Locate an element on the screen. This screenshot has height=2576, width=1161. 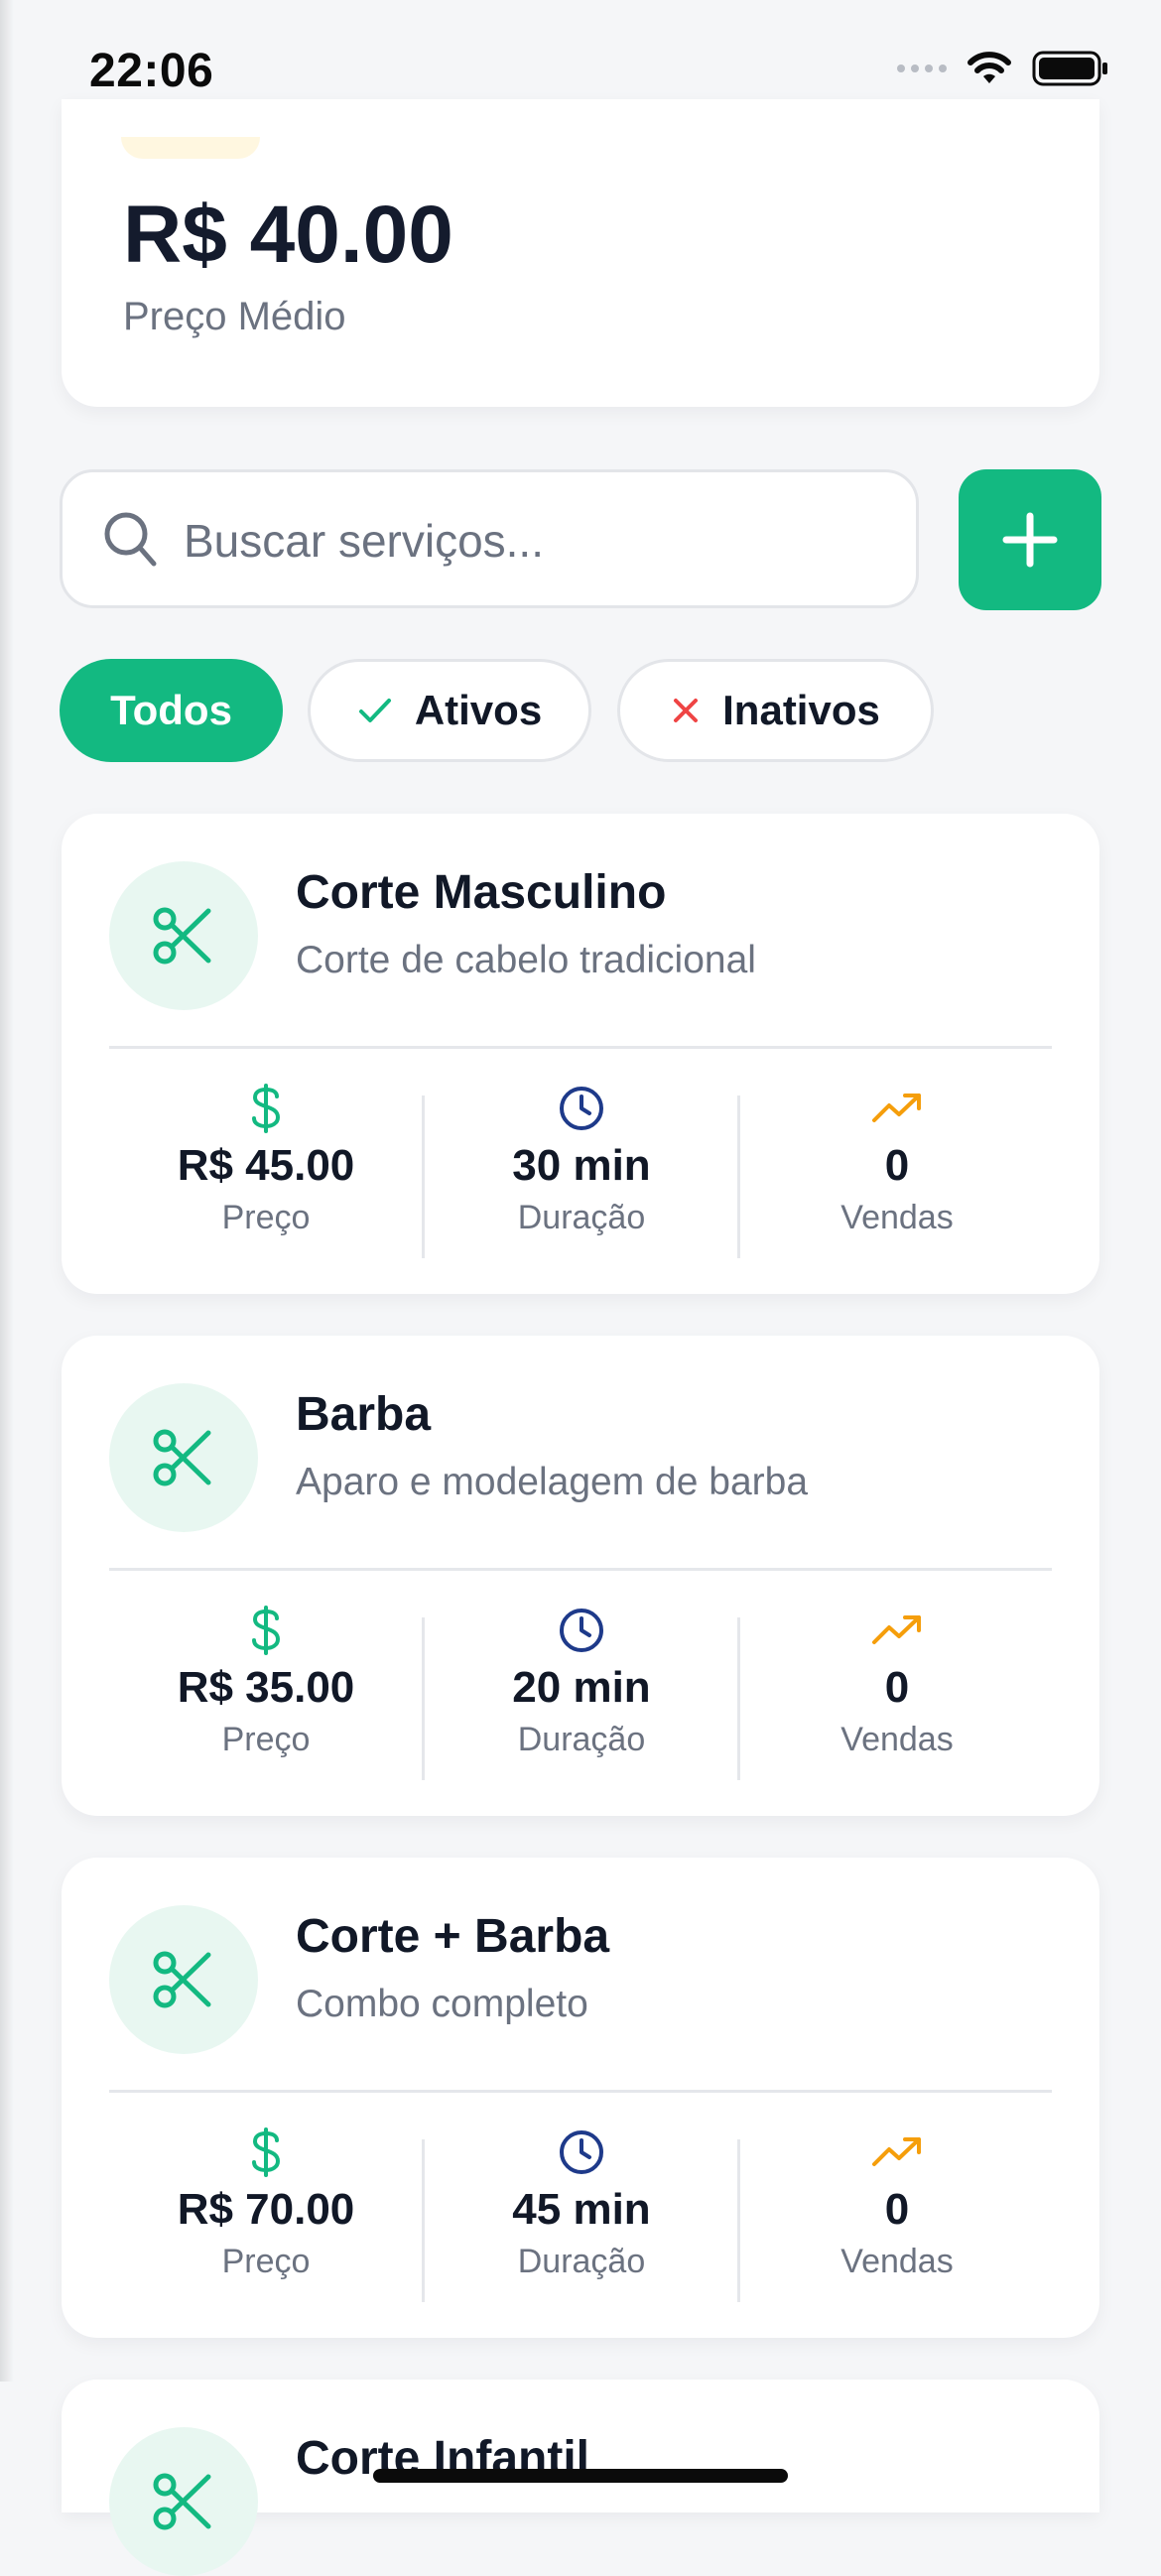
duration-stat: 45 min Duração is located at coordinates (581, 2210).